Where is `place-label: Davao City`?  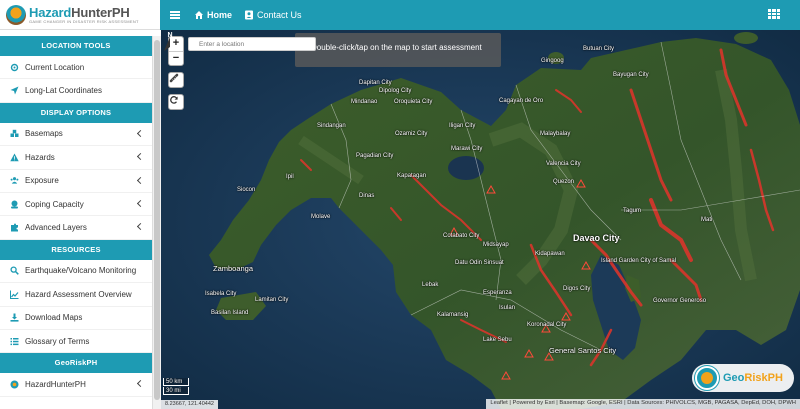
place-label: Davao City is located at coordinates (596, 238).